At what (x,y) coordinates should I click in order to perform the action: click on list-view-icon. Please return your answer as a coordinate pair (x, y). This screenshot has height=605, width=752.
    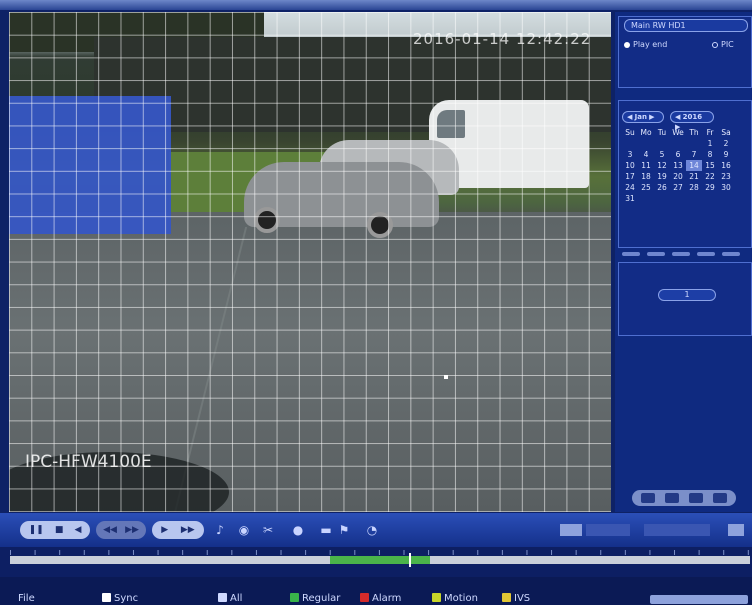
    Looking at the image, I should click on (720, 498).